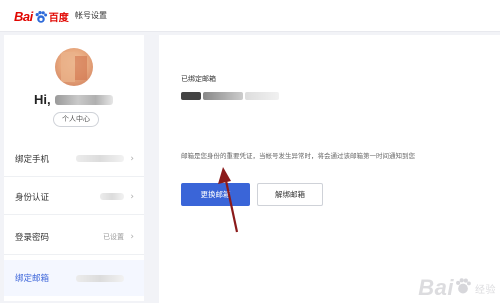 The height and width of the screenshot is (303, 500). I want to click on page-title: 帐号设置, so click(91, 15).